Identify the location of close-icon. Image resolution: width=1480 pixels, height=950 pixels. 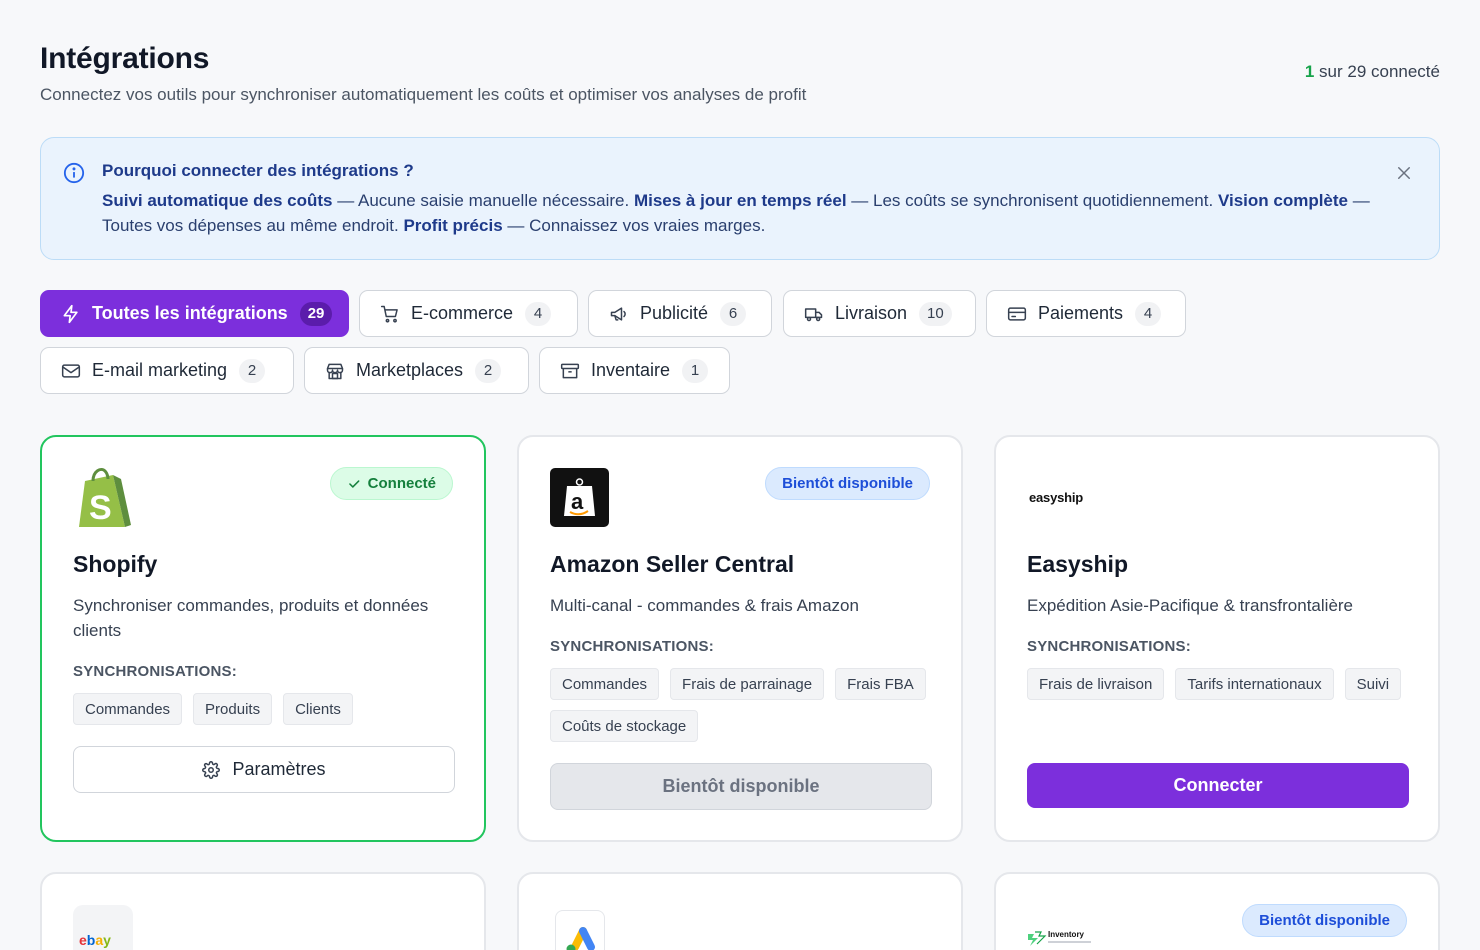
(1404, 173).